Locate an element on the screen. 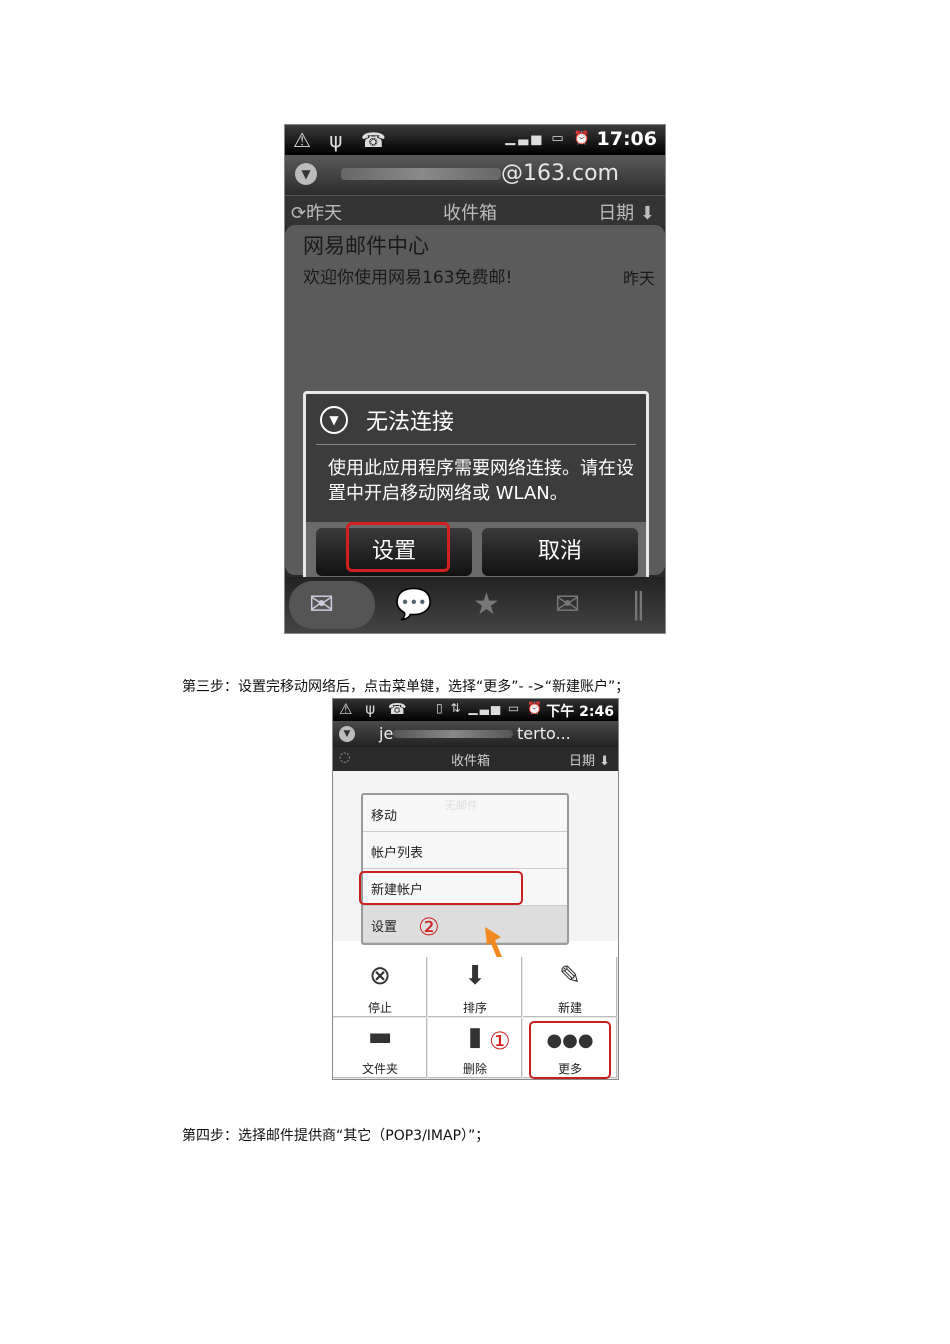  more-menu: 无邮件 移动 帐户列表 新建帐户 设置 is located at coordinates (465, 869).